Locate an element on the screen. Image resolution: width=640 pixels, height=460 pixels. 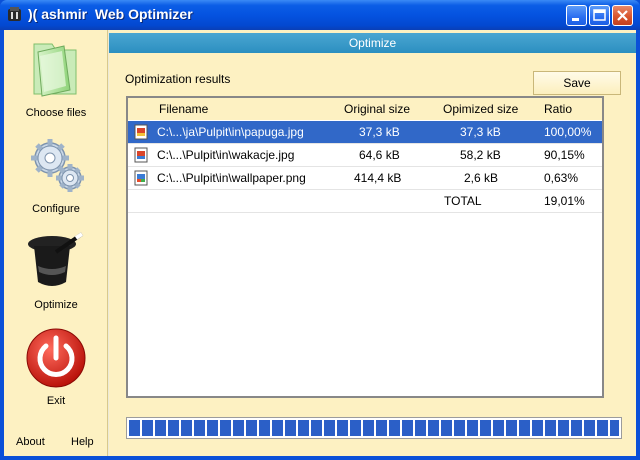
window-title: )( ashmir Web Optimizer is located at coordinates (110, 14).